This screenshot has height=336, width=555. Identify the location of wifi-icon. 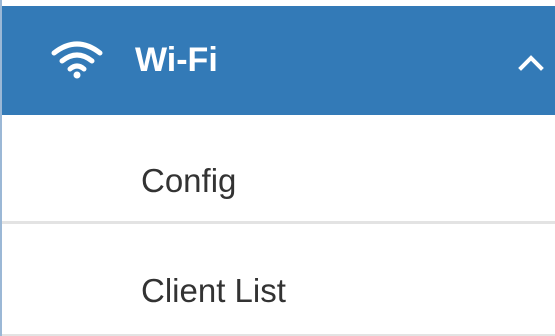
(77, 60).